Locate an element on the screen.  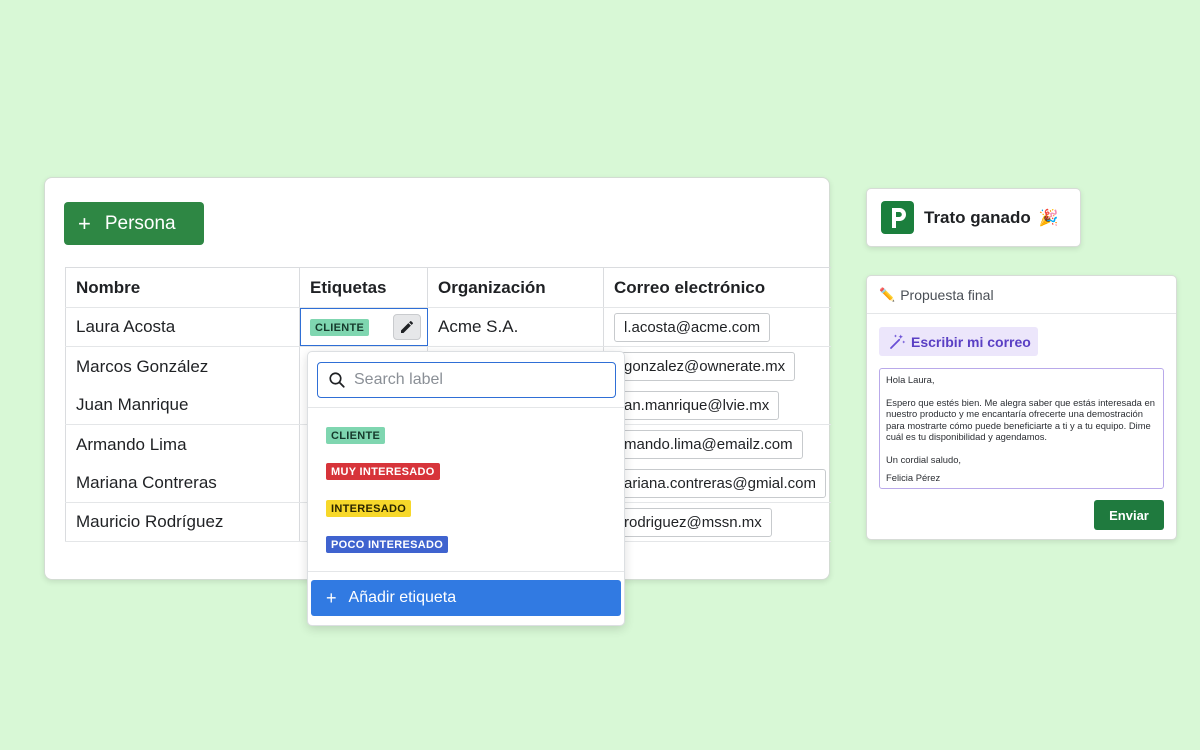
column-header-organization: Organización is located at coordinates (516, 287).